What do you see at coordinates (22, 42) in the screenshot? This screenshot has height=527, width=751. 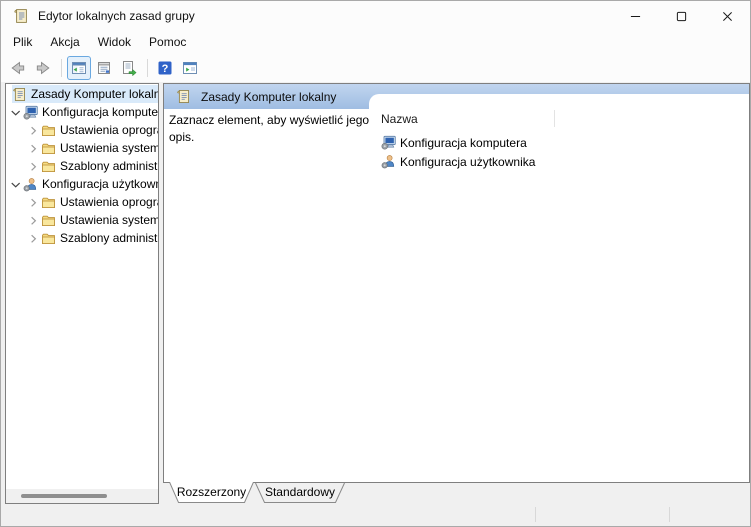 I see `menu-plik: Plik` at bounding box center [22, 42].